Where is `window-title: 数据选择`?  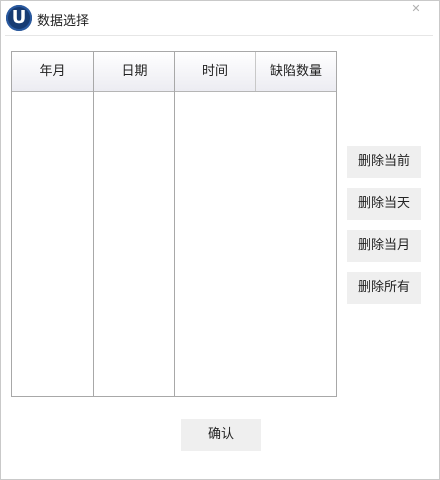 window-title: 数据选择 is located at coordinates (63, 21).